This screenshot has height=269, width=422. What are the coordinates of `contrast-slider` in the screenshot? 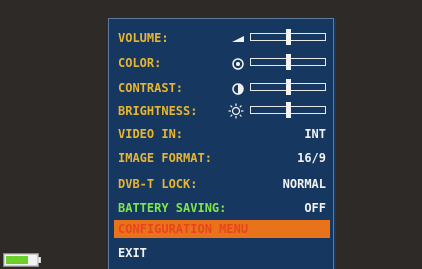 It's located at (288, 87).